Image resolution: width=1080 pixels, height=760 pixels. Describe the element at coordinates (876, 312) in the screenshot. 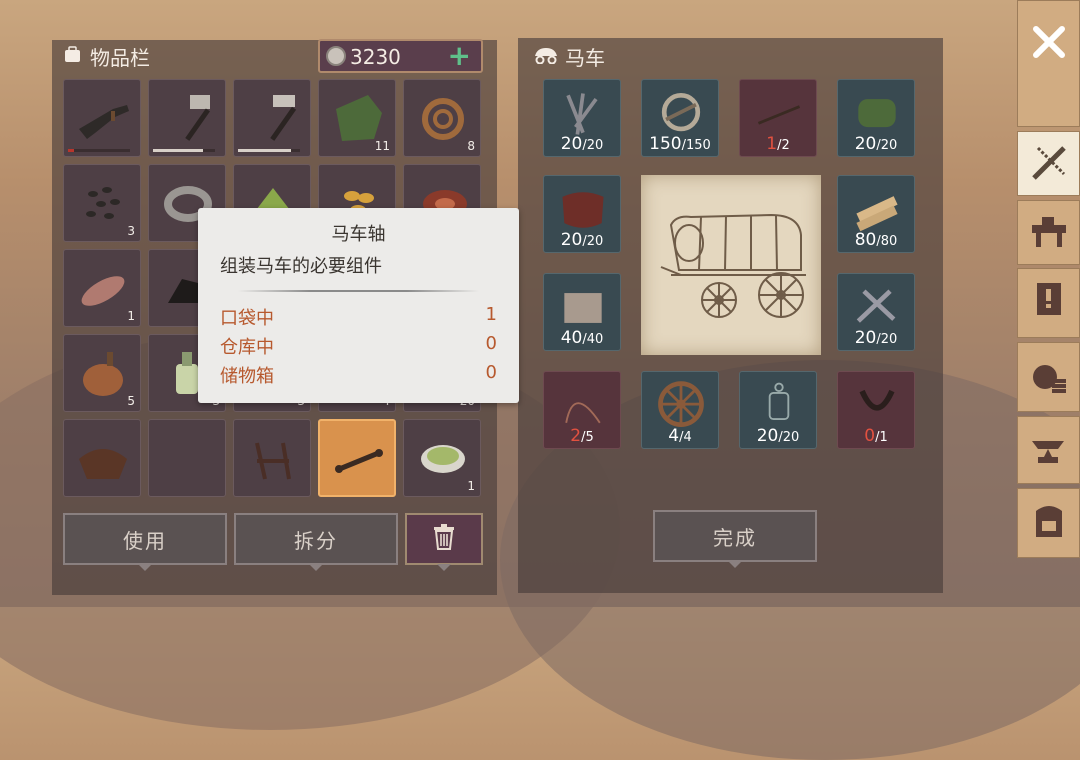

I see `material-slot-tools: 20/20` at that location.